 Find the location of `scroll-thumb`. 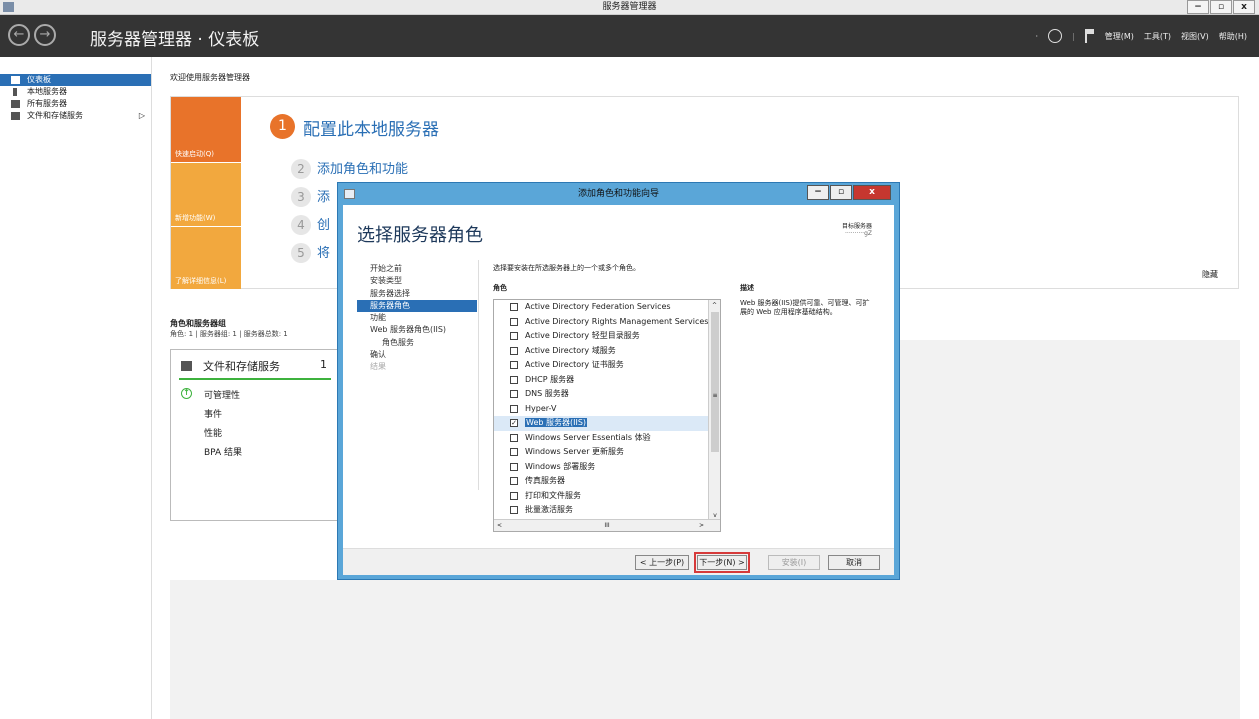

scroll-thumb is located at coordinates (715, 382).